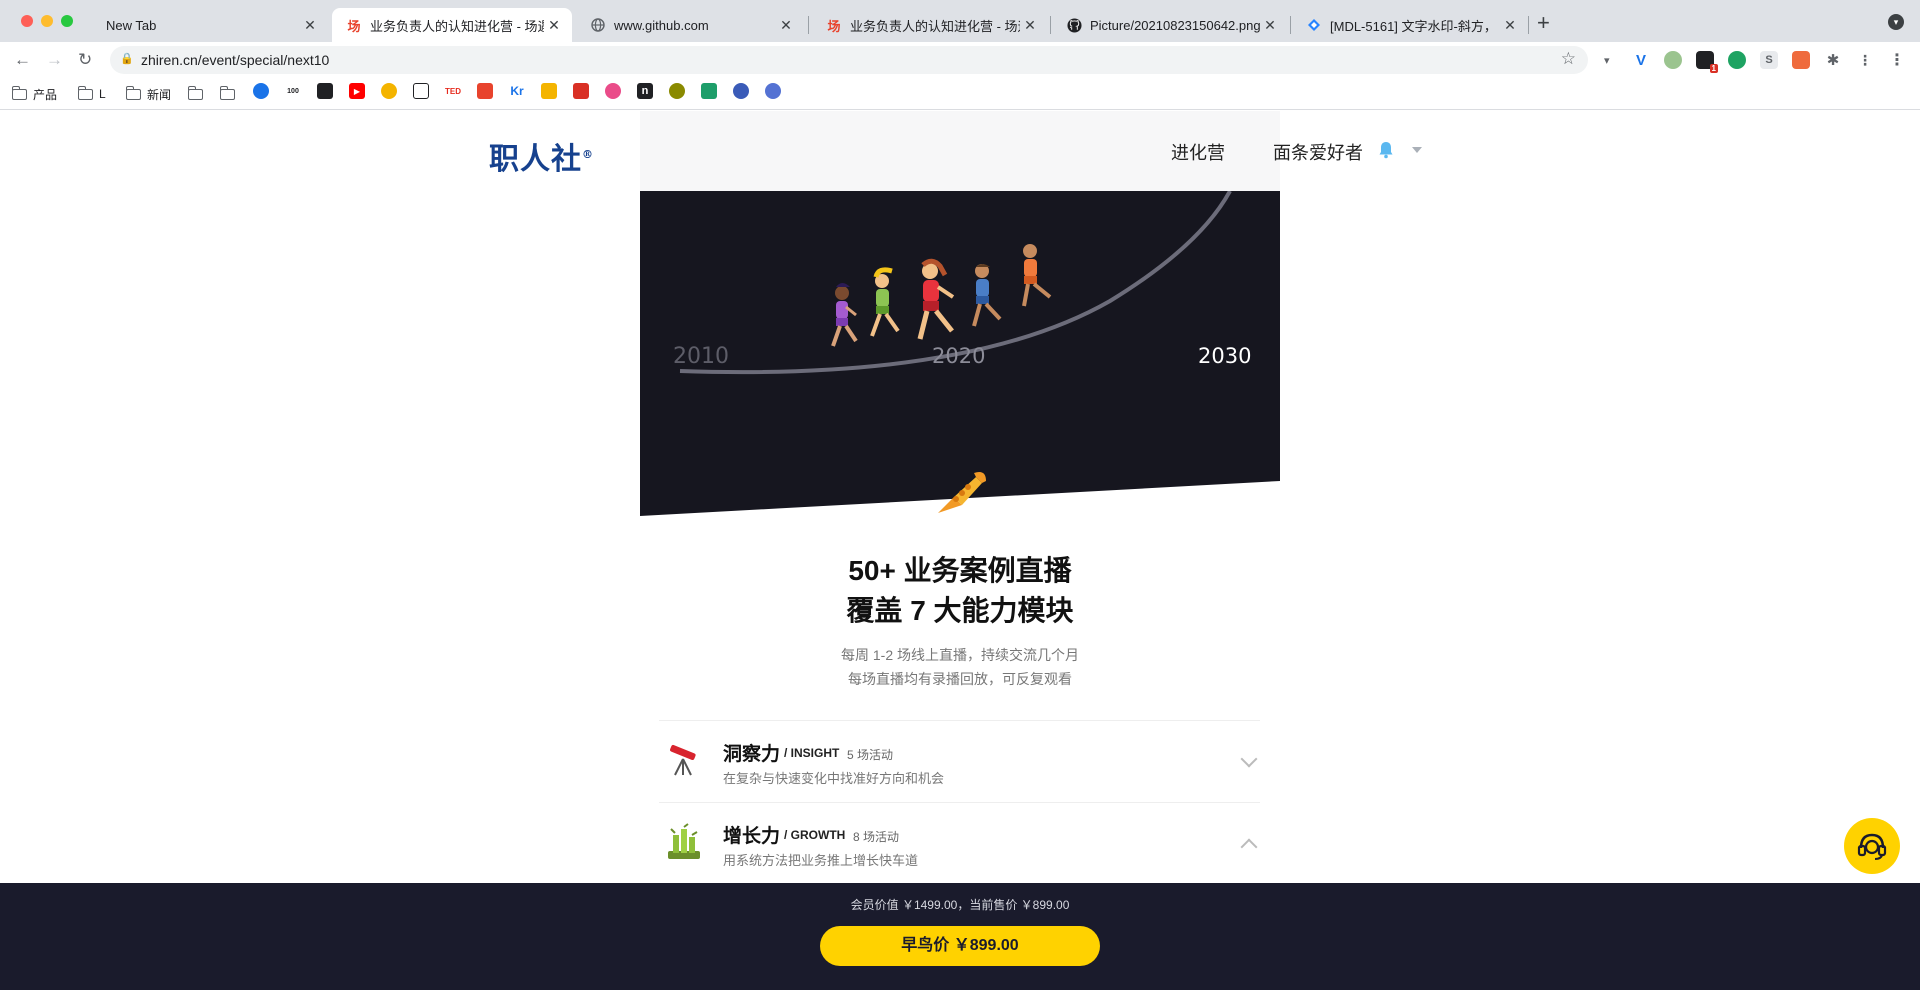 This screenshot has width=1920, height=990. Describe the element at coordinates (683, 760) in the screenshot. I see `telescope-icon` at that location.